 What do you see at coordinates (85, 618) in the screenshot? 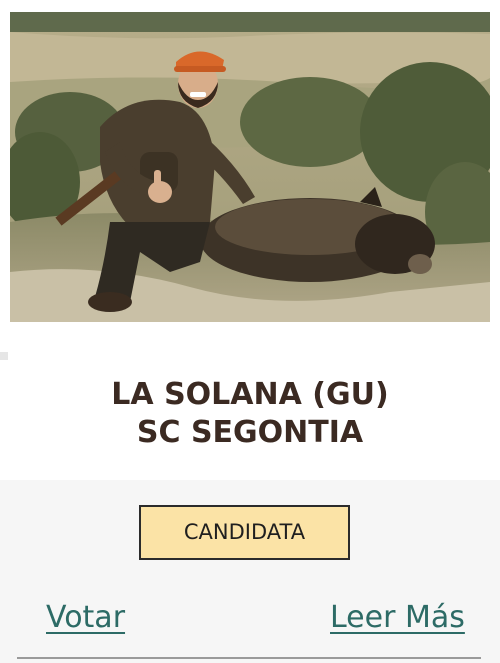
I see `vote-link: Votar` at bounding box center [85, 618].